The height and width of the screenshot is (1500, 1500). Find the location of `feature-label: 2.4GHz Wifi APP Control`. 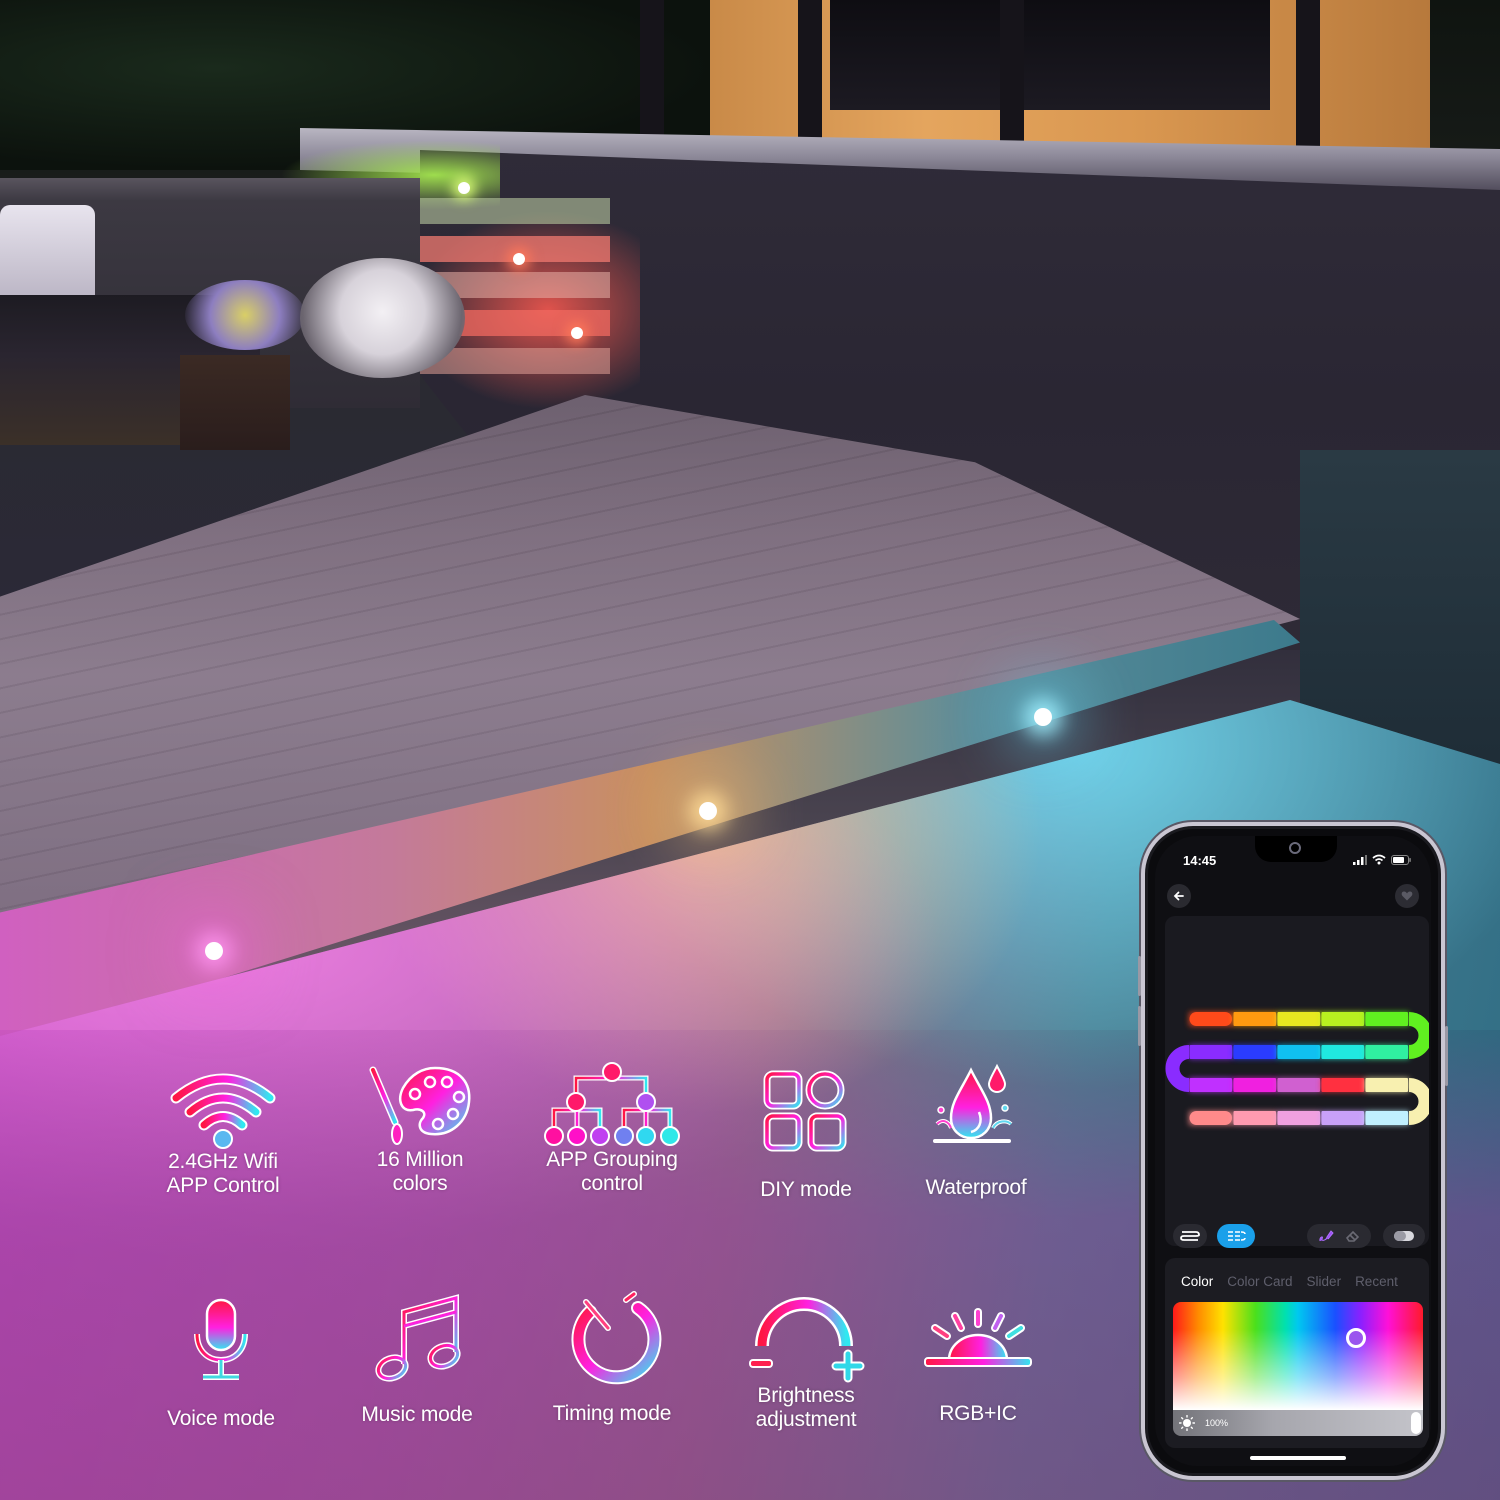

feature-label: 2.4GHz Wifi APP Control is located at coordinates (223, 1173).